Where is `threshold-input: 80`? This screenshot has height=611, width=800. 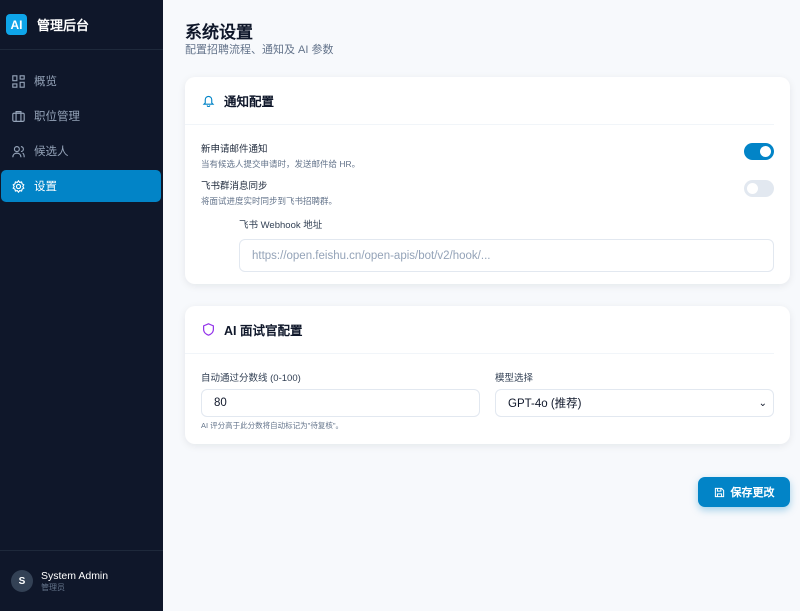
threshold-input: 80 is located at coordinates (340, 403).